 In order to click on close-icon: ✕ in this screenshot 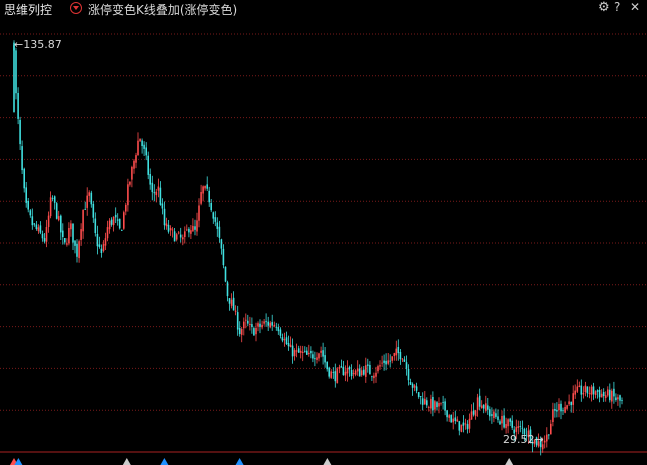, I will do `click(635, 7)`.